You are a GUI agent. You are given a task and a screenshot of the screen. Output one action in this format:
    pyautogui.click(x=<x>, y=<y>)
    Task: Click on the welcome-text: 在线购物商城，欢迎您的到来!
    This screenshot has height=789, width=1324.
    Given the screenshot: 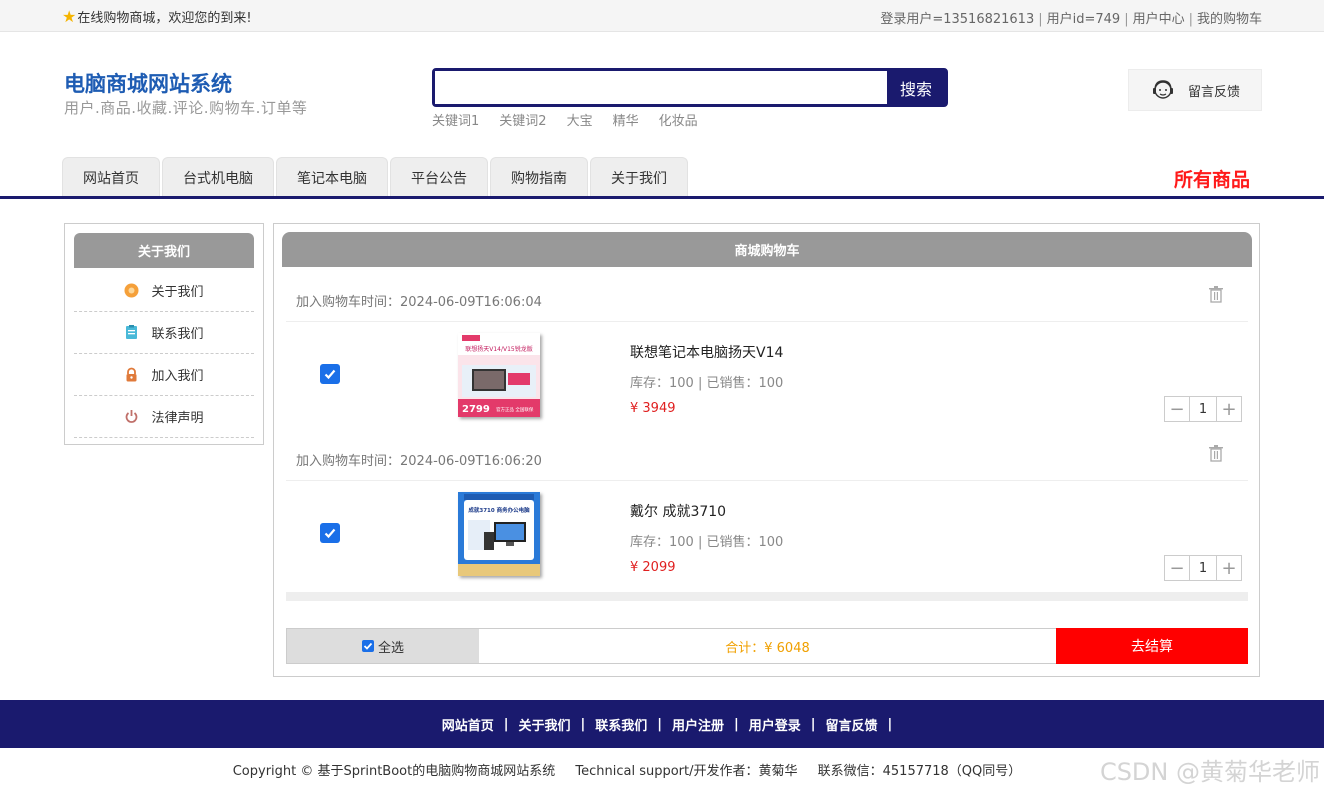 What is the action you would take?
    pyautogui.click(x=164, y=18)
    